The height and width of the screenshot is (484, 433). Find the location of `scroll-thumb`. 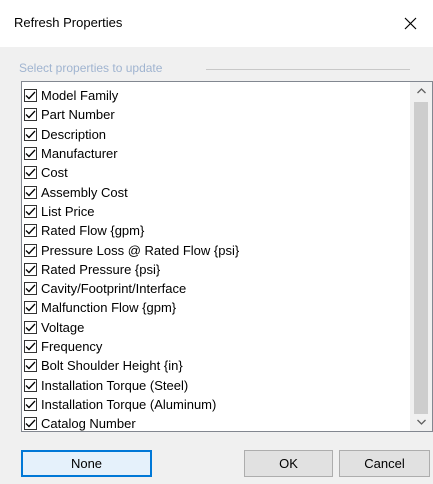

scroll-thumb is located at coordinates (421, 258).